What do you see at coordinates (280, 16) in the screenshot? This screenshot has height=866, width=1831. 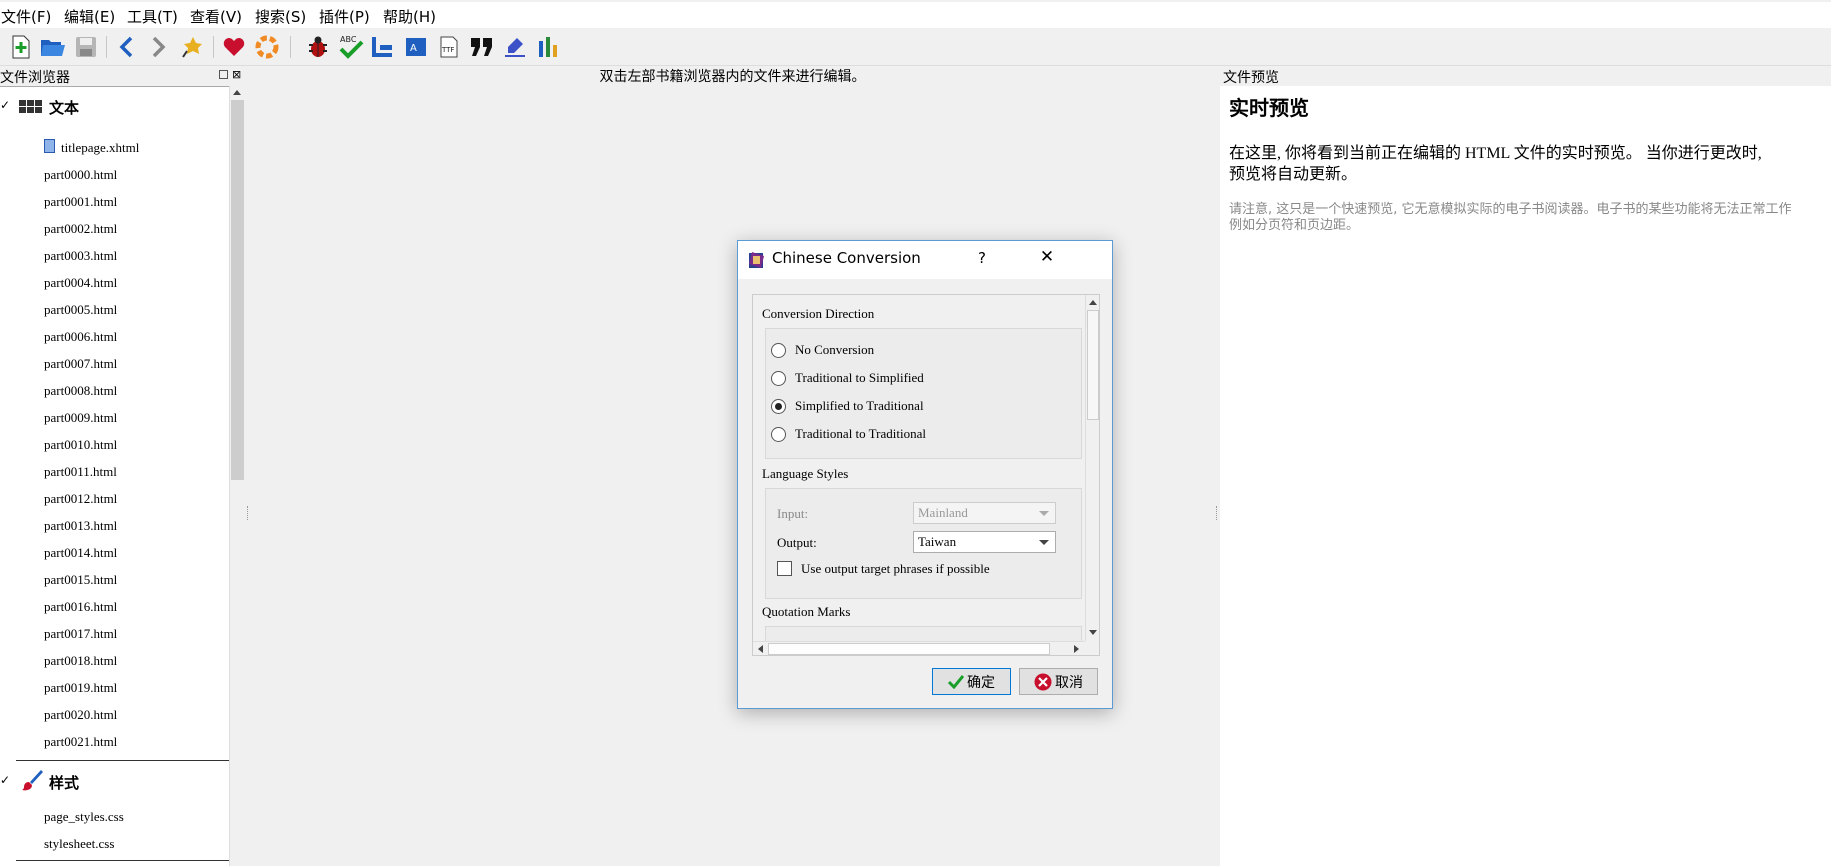 I see `menu-search: 搜索(S)` at bounding box center [280, 16].